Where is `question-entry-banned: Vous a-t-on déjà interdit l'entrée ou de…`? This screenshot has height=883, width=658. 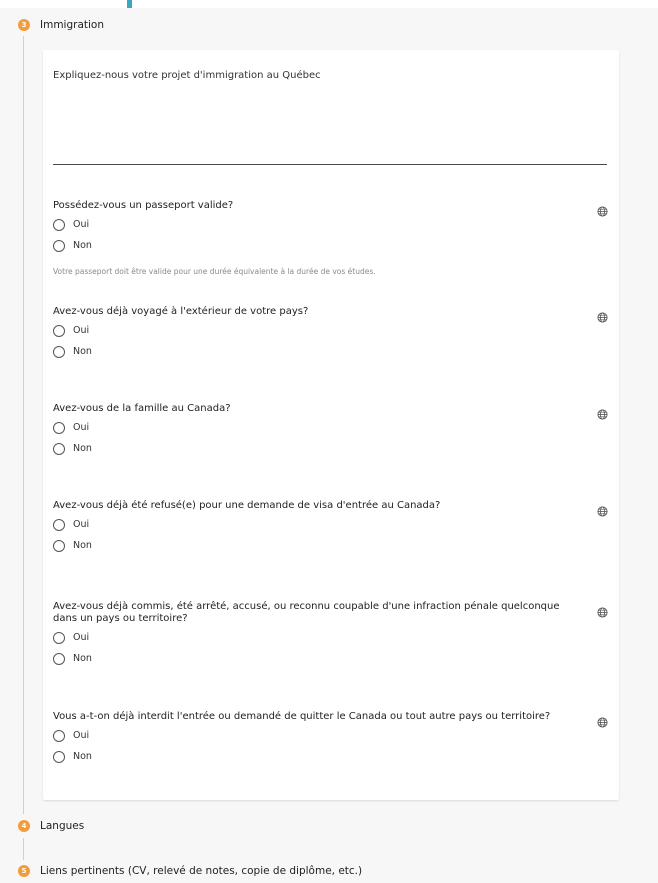 question-entry-banned: Vous a-t-on déjà interdit l'entrée ou de… is located at coordinates (330, 738).